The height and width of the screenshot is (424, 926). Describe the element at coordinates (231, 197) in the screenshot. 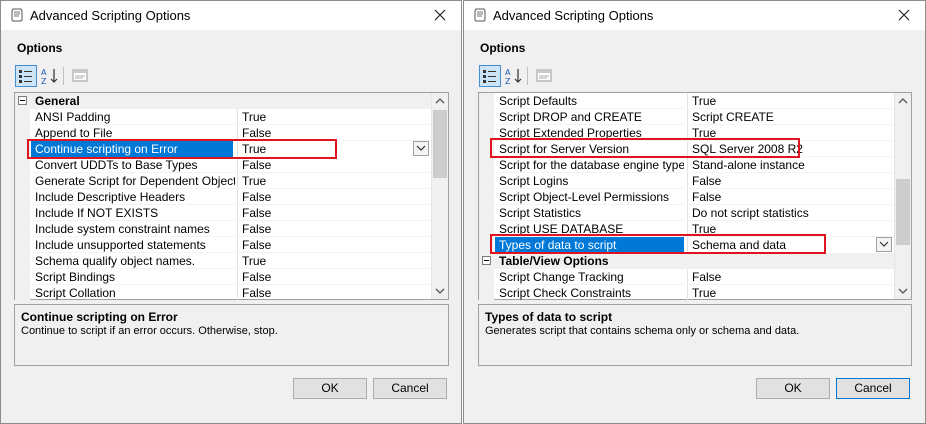

I see `property-row: Include Descriptive Headers False` at that location.